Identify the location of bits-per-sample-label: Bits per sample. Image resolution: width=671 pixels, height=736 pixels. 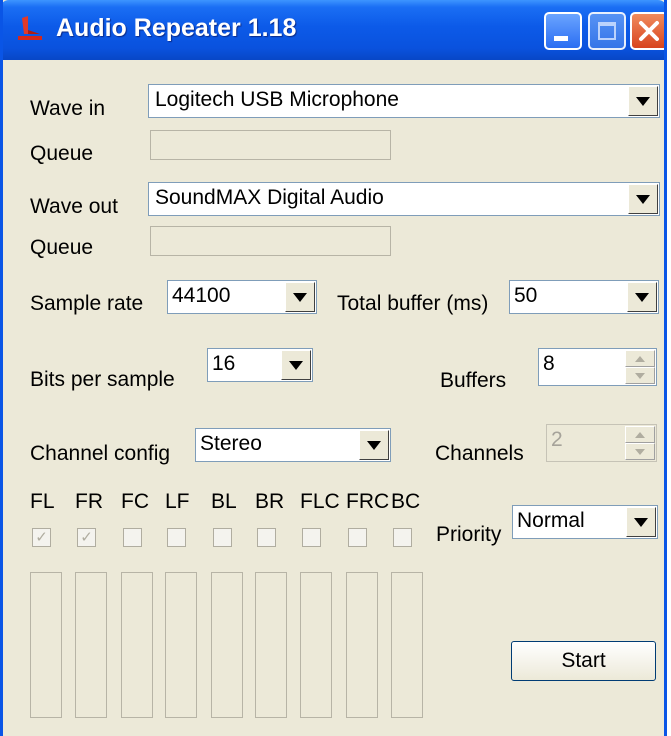
(102, 379).